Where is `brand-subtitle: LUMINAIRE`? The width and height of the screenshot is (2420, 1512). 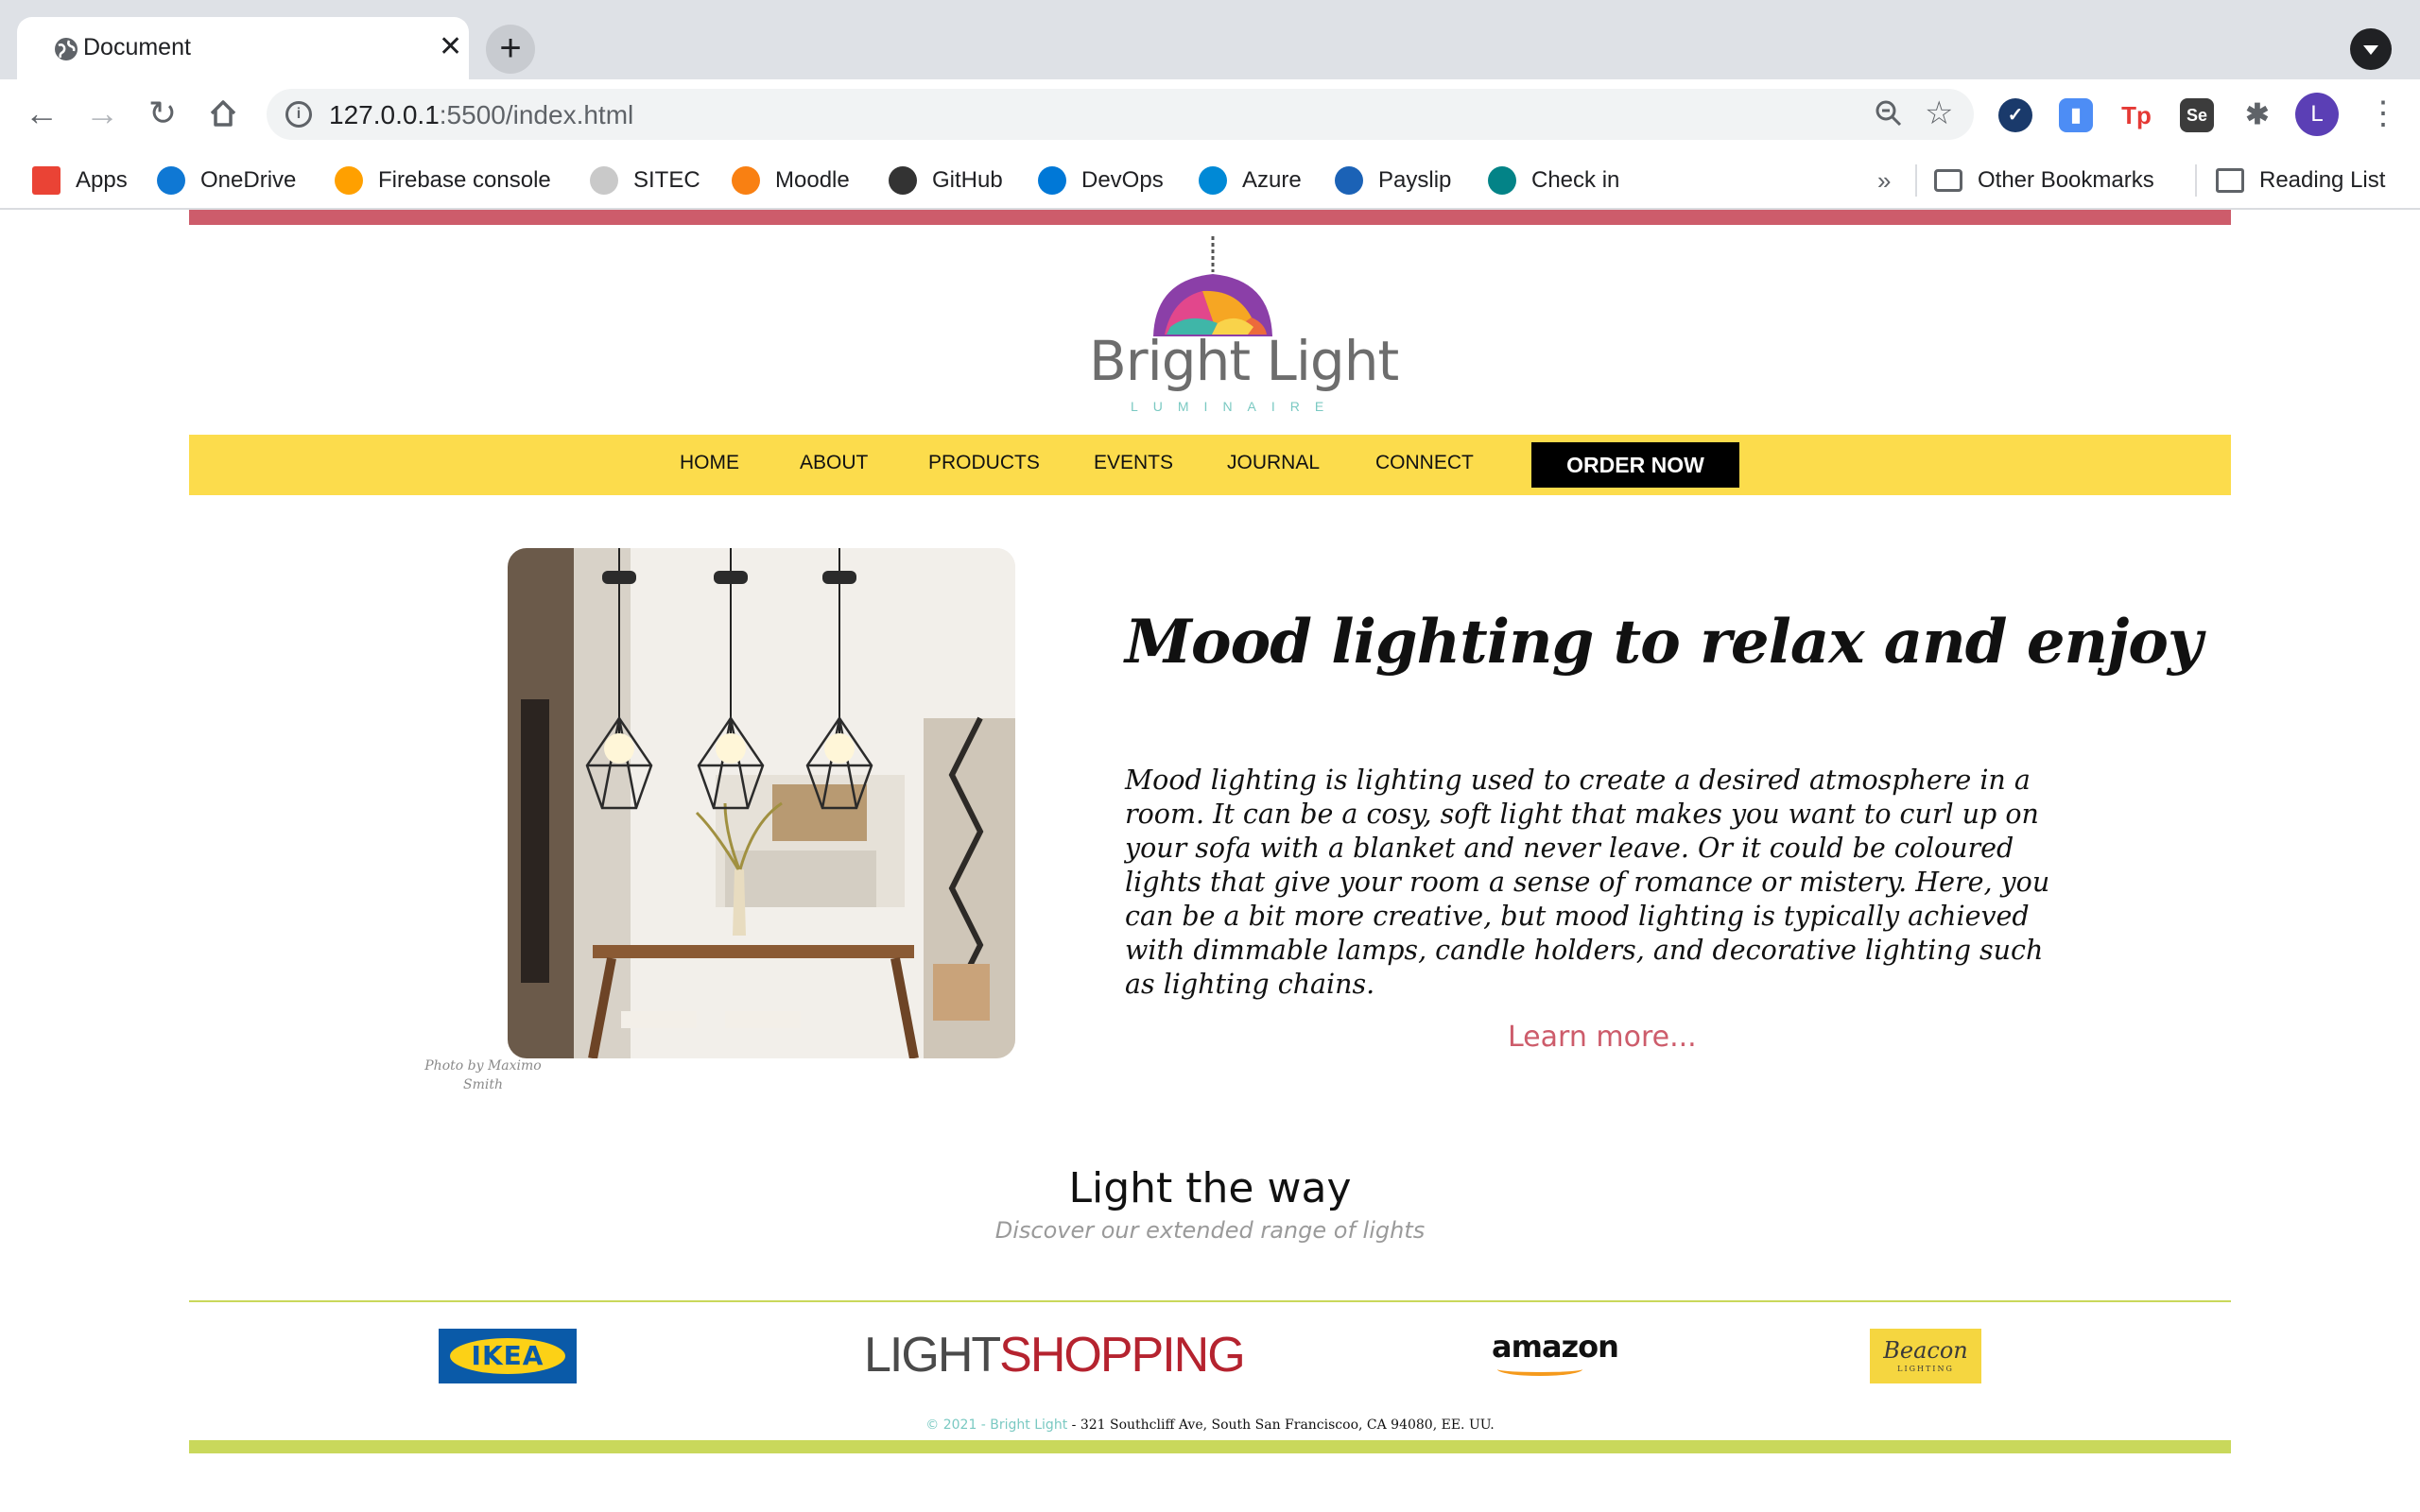 brand-subtitle: LUMINAIRE is located at coordinates (1235, 406).